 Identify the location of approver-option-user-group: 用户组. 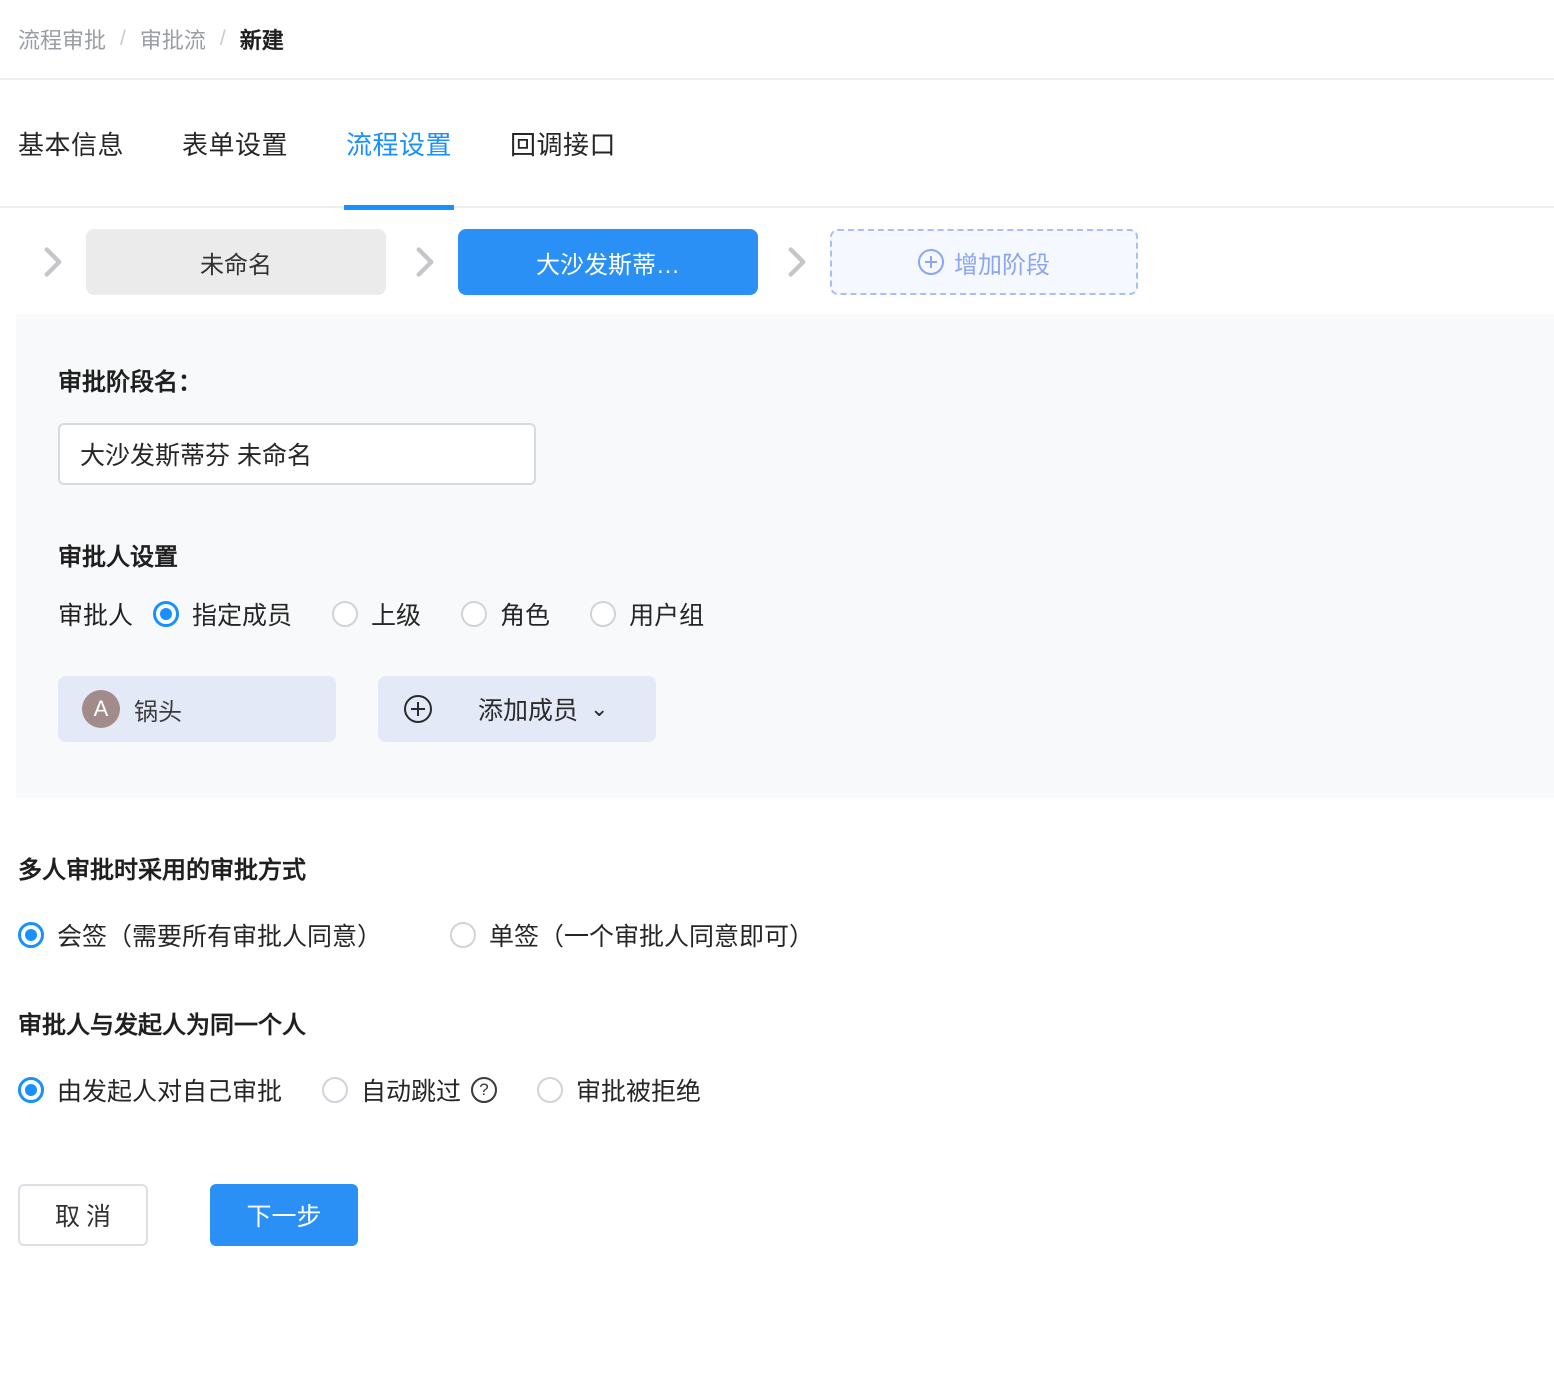
(647, 614).